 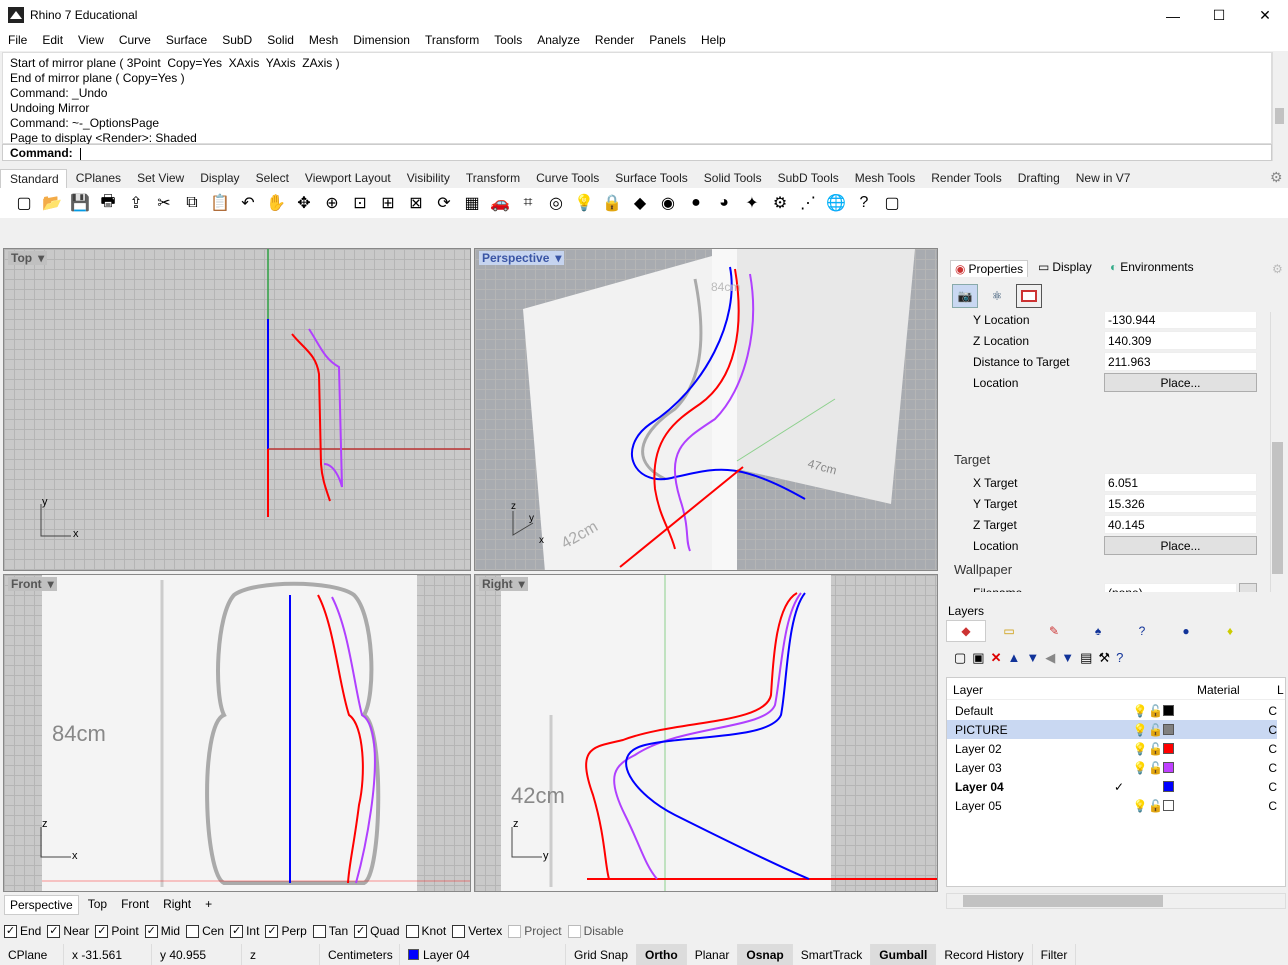 I want to click on layer-row: Layer 02 💡 🔓 C, so click(x=1112, y=748).